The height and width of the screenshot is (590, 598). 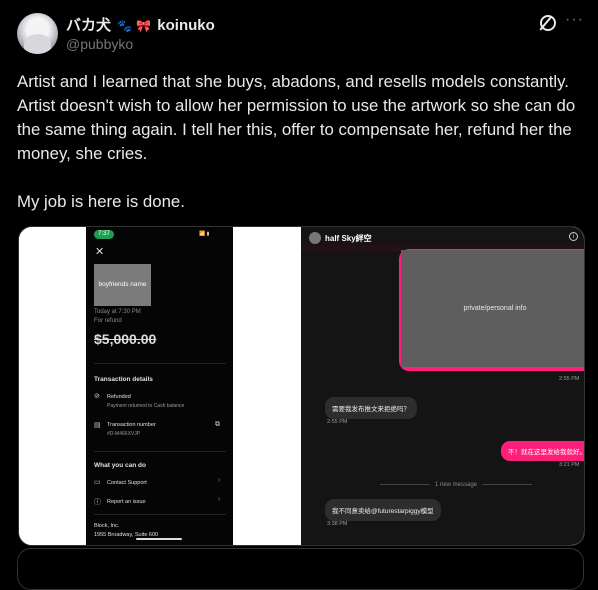 What do you see at coordinates (117, 312) in the screenshot?
I see `payment-date: Today at 7:30 PM` at bounding box center [117, 312].